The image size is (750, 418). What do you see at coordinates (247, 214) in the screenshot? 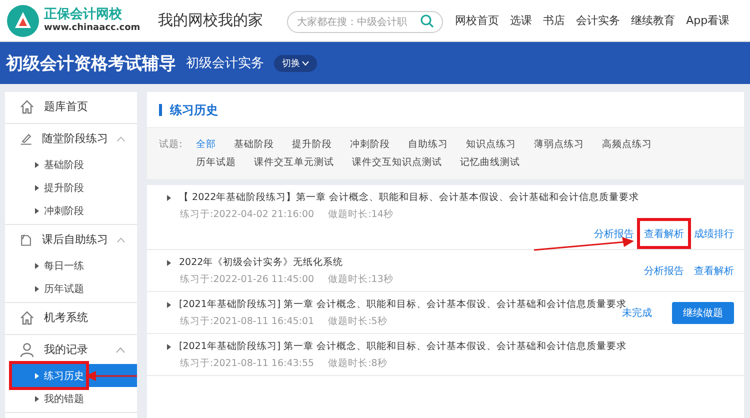
I see `practice-time: 练习于:2022-04-02 21:16:00` at bounding box center [247, 214].